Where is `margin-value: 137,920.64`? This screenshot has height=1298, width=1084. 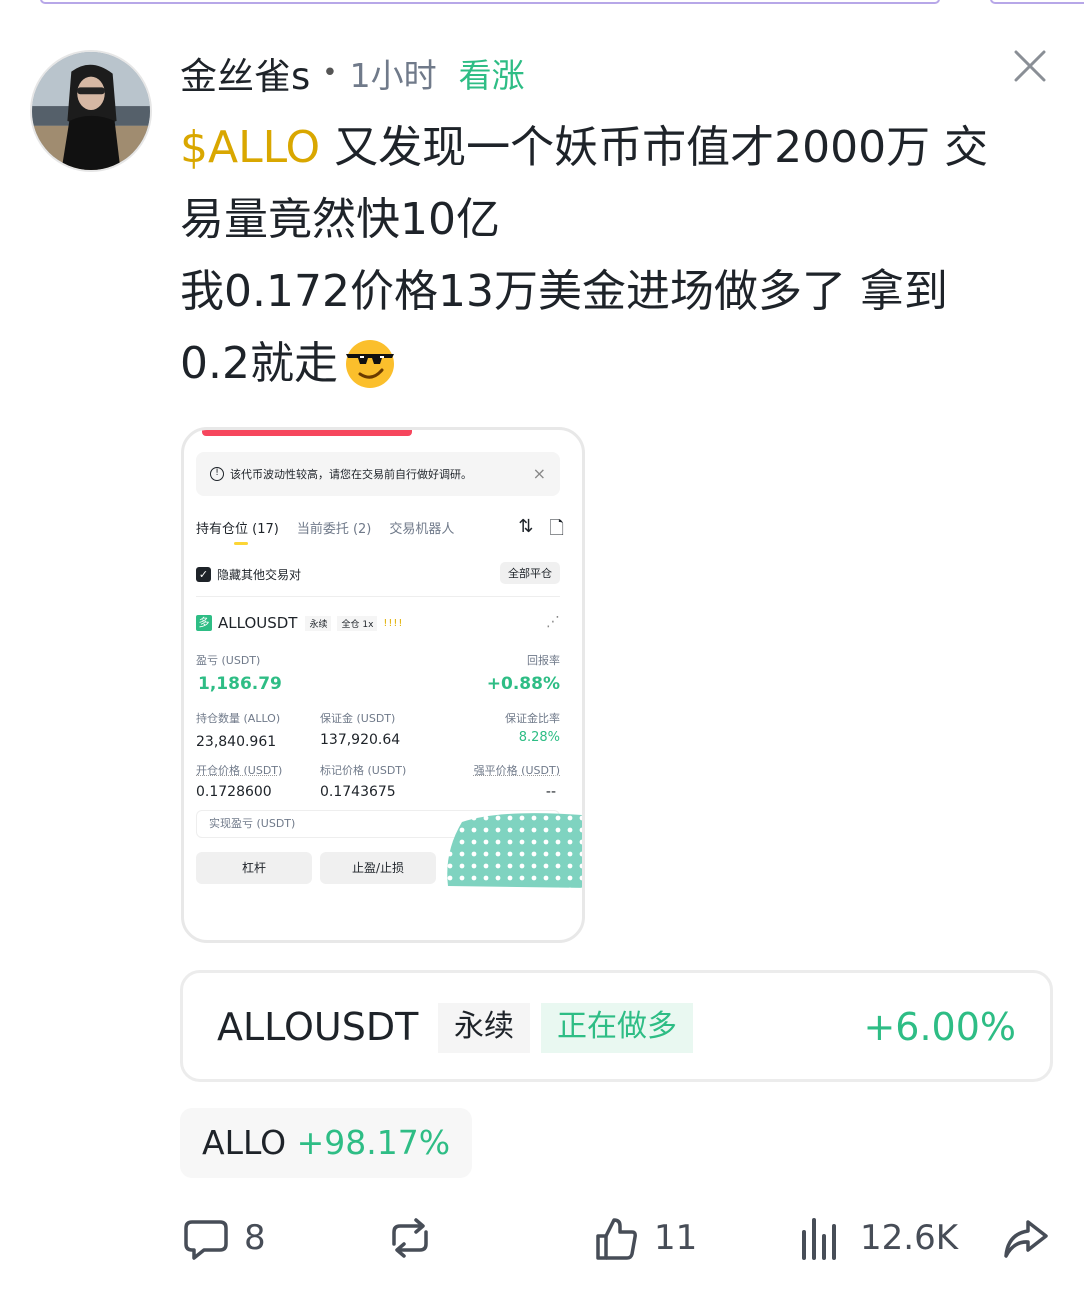
margin-value: 137,920.64 is located at coordinates (360, 740).